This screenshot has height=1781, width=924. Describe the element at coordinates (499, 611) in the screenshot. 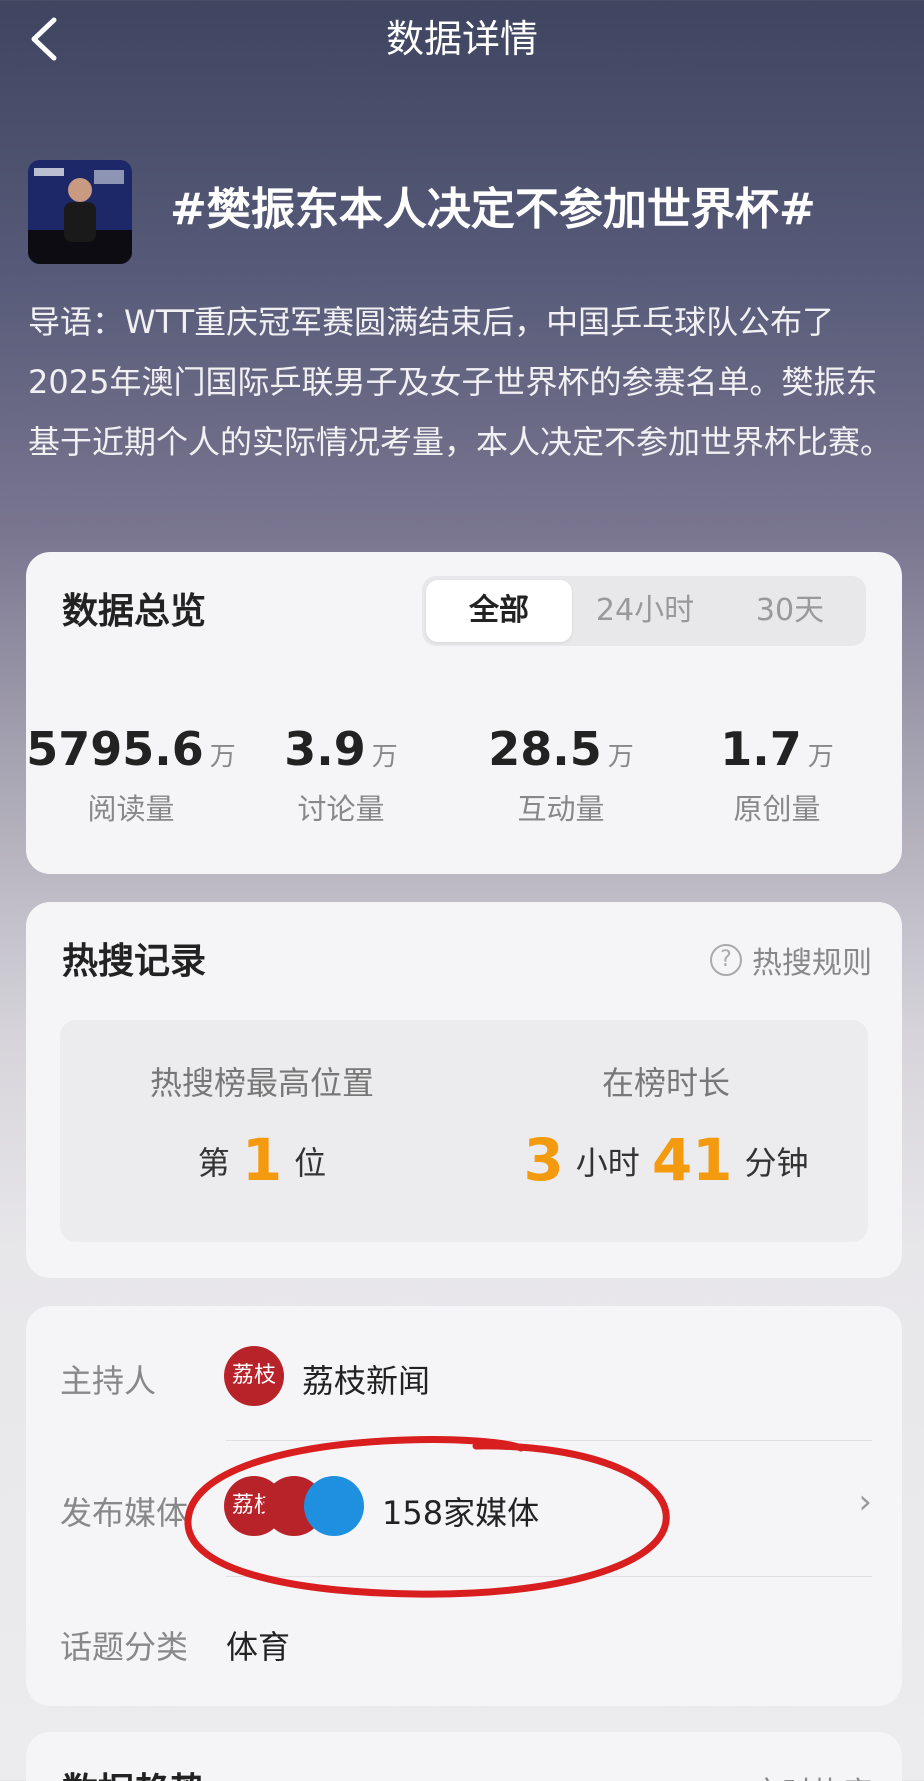

I see `tab-all: 全部` at that location.